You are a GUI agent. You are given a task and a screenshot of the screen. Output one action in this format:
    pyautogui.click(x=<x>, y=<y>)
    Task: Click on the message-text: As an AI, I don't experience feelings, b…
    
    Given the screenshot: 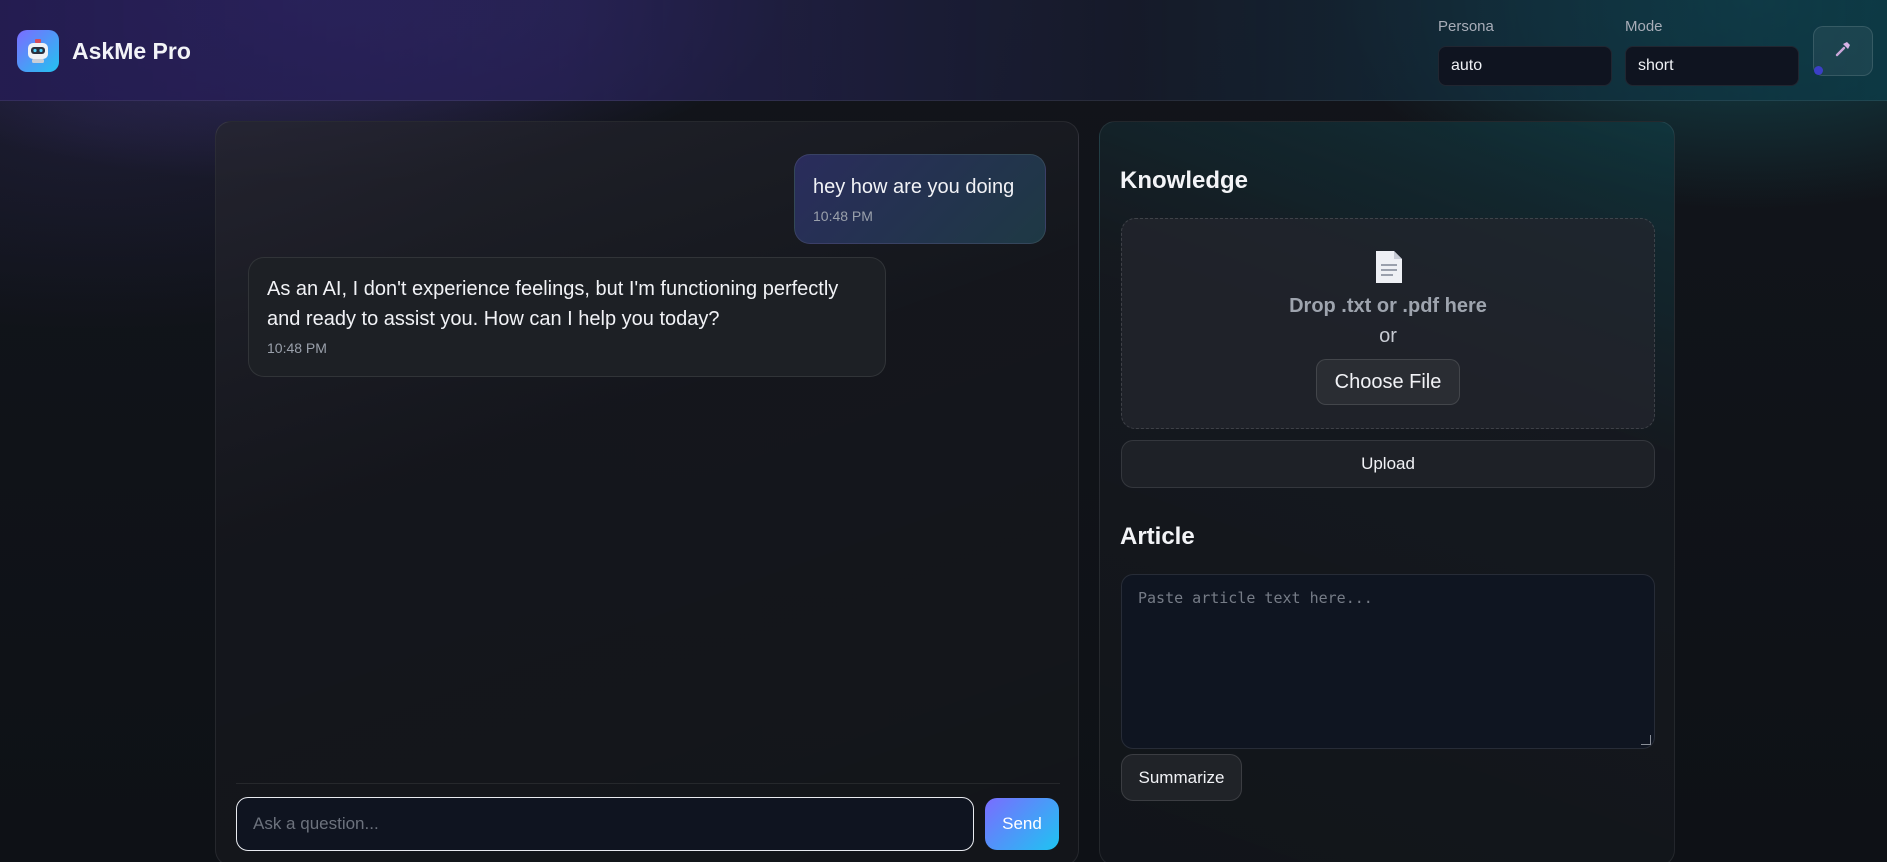 What is the action you would take?
    pyautogui.click(x=553, y=304)
    